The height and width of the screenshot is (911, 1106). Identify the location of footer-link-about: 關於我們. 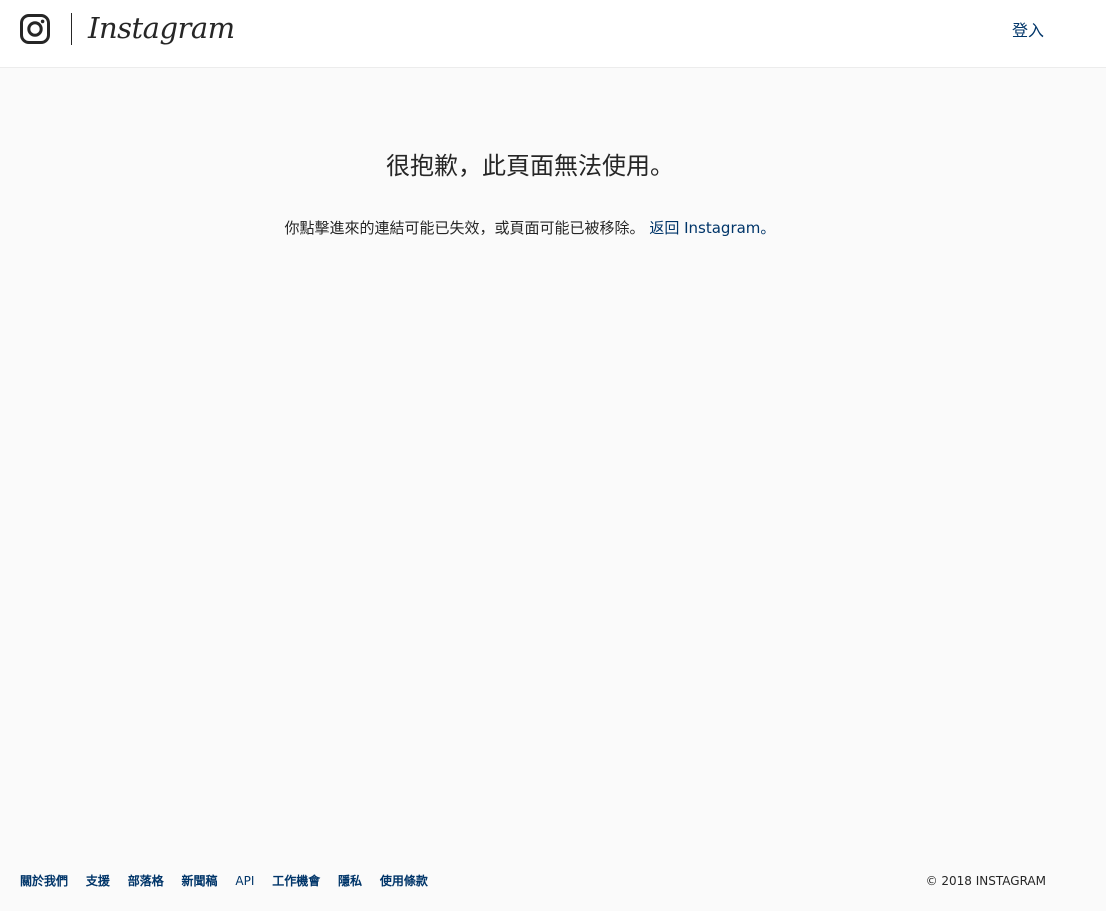
(44, 881).